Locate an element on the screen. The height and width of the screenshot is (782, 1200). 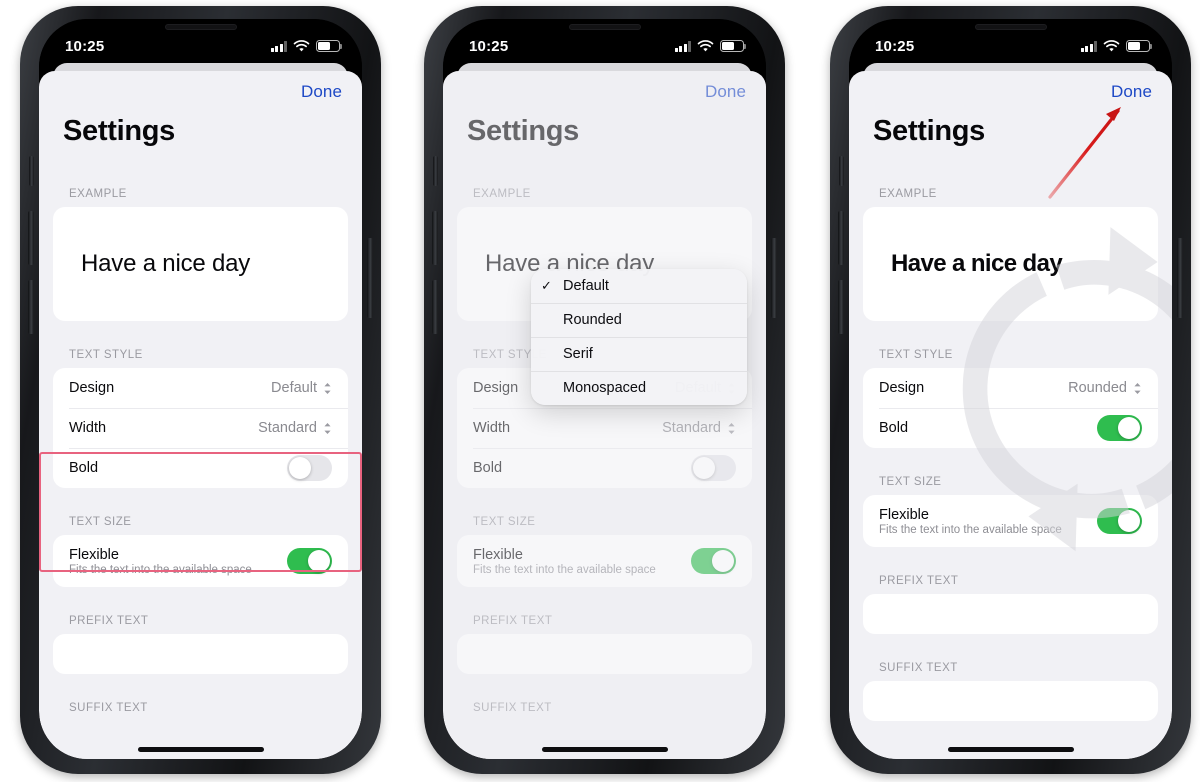
section-label-suffix: SUFFIX TEXT is located at coordinates (918, 668).